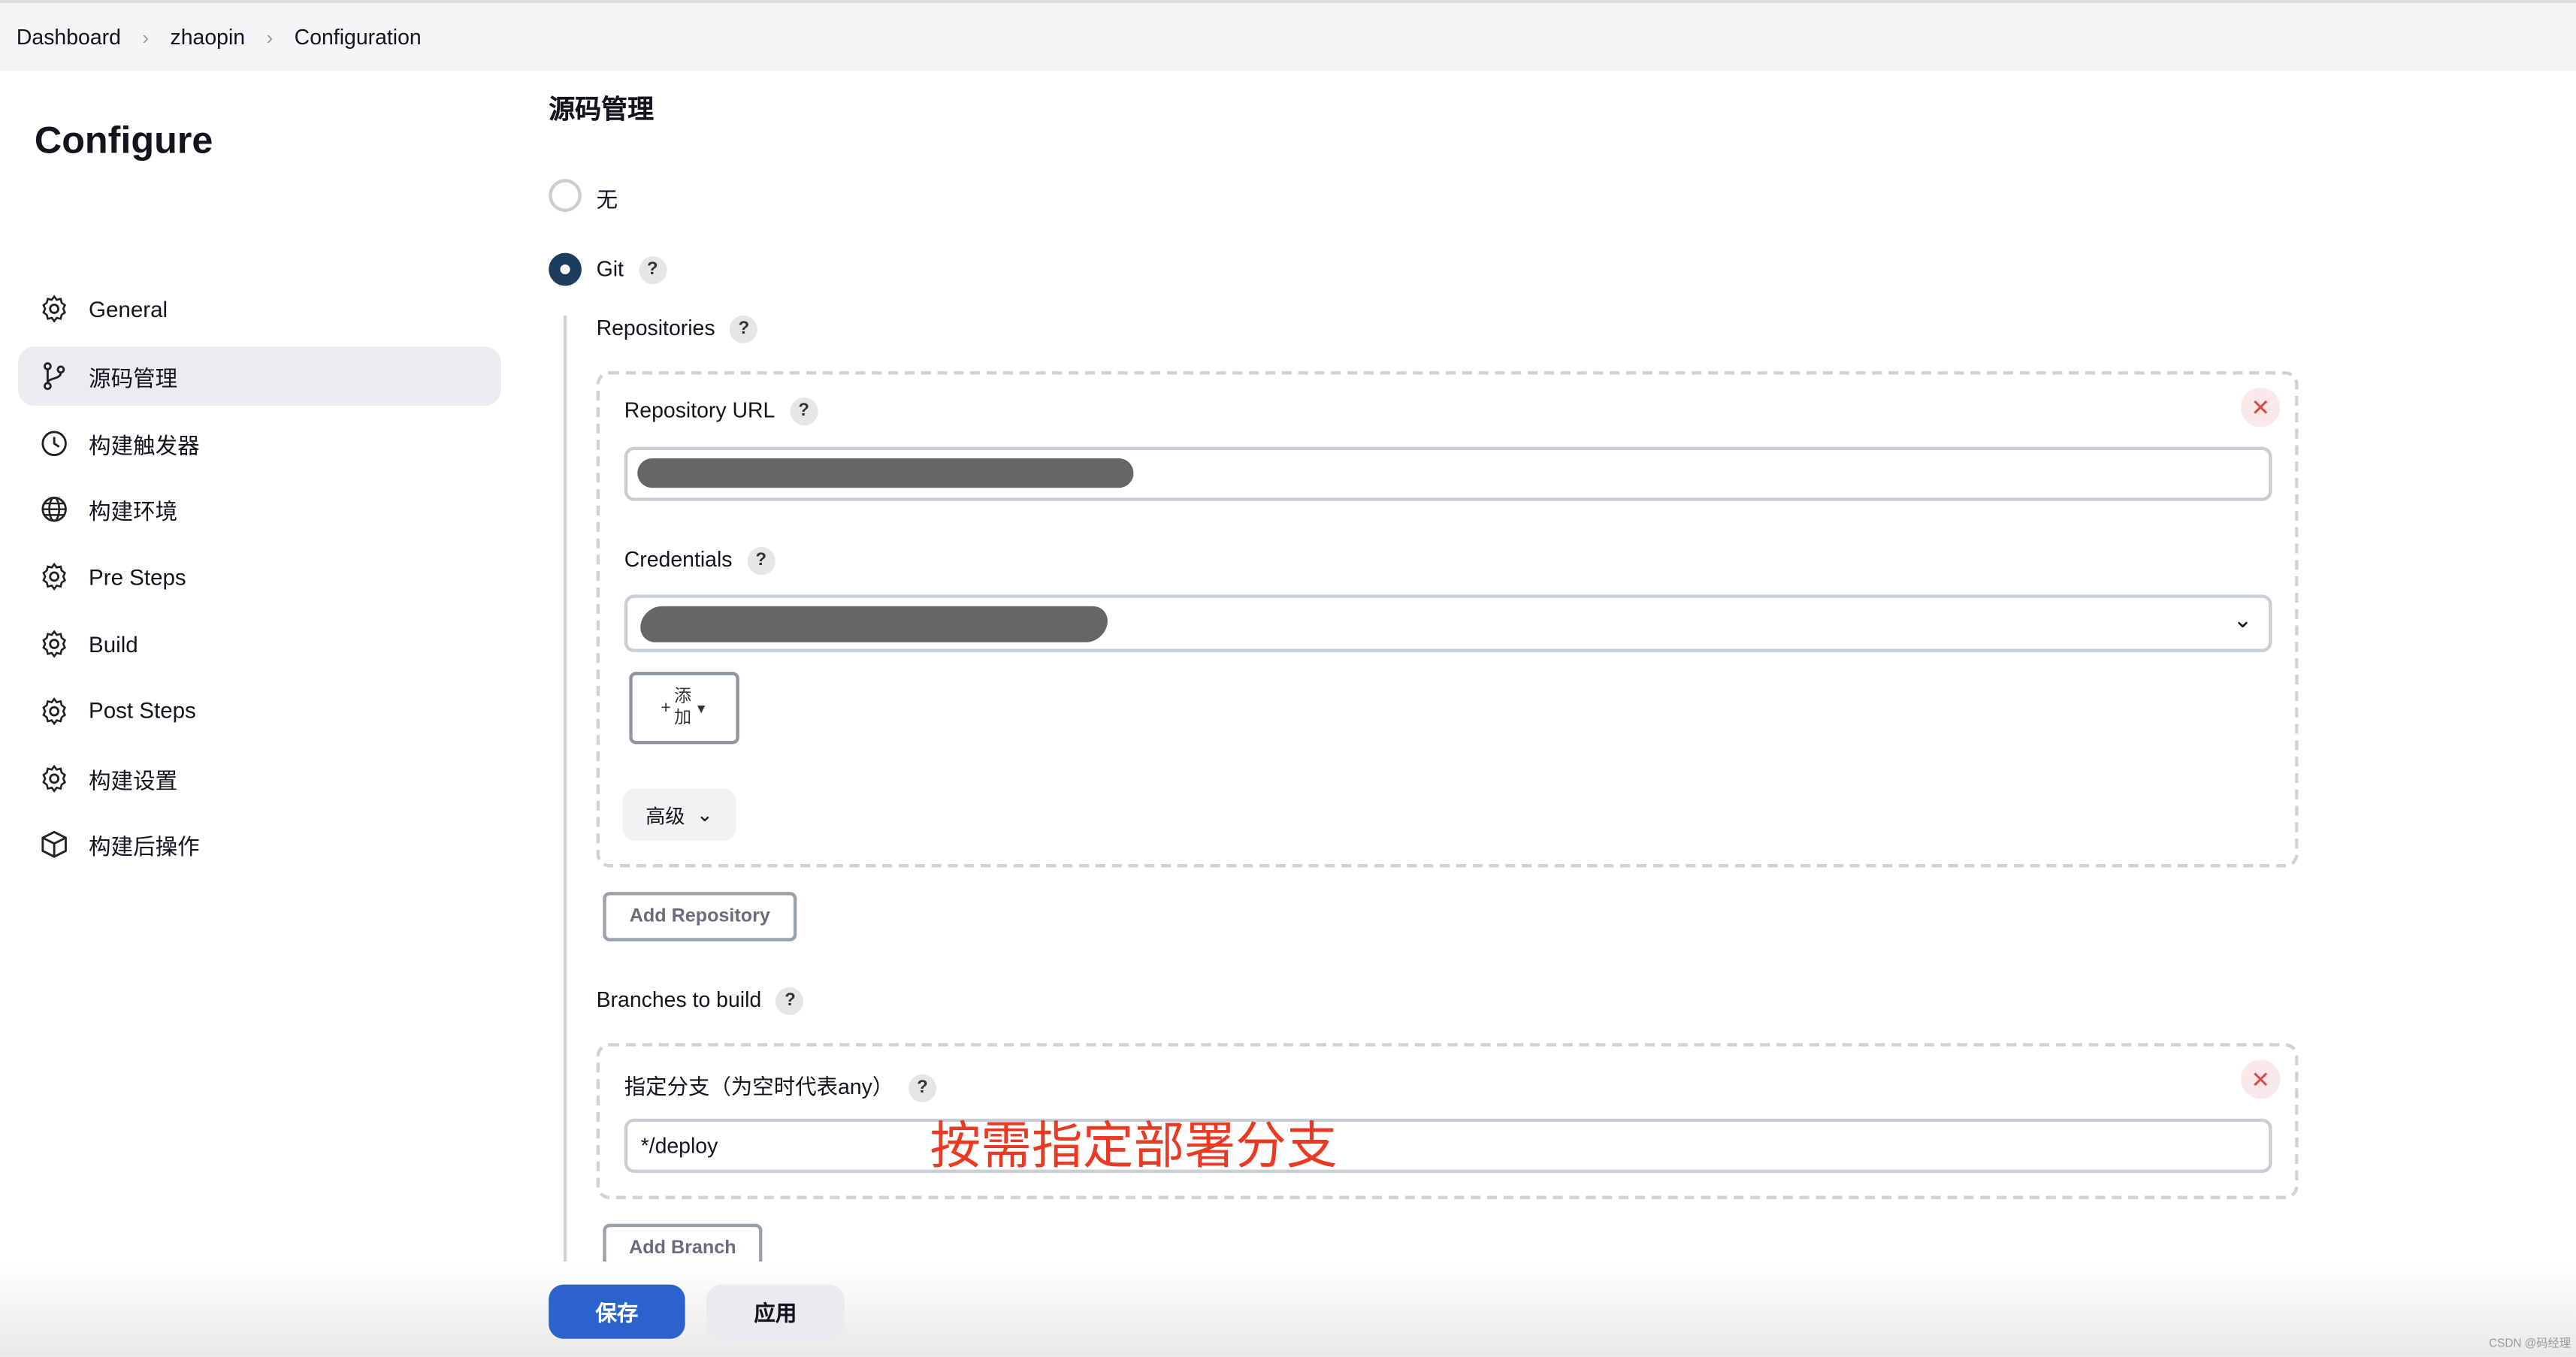  I want to click on advanced-label: 高级, so click(666, 815).